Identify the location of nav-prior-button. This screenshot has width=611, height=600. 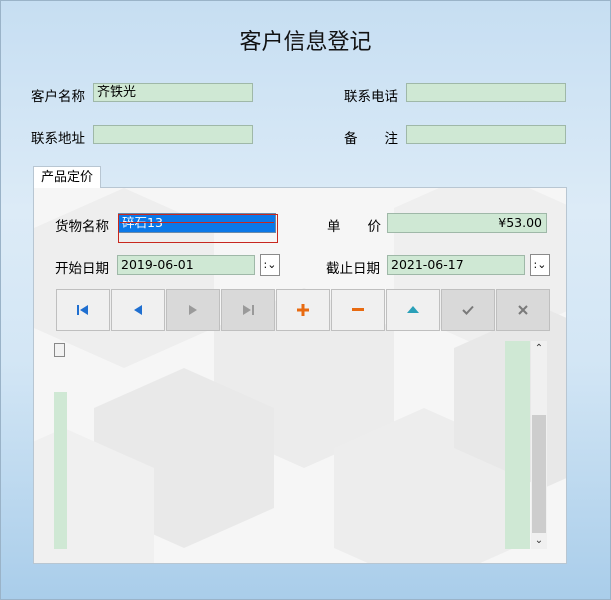
(138, 310).